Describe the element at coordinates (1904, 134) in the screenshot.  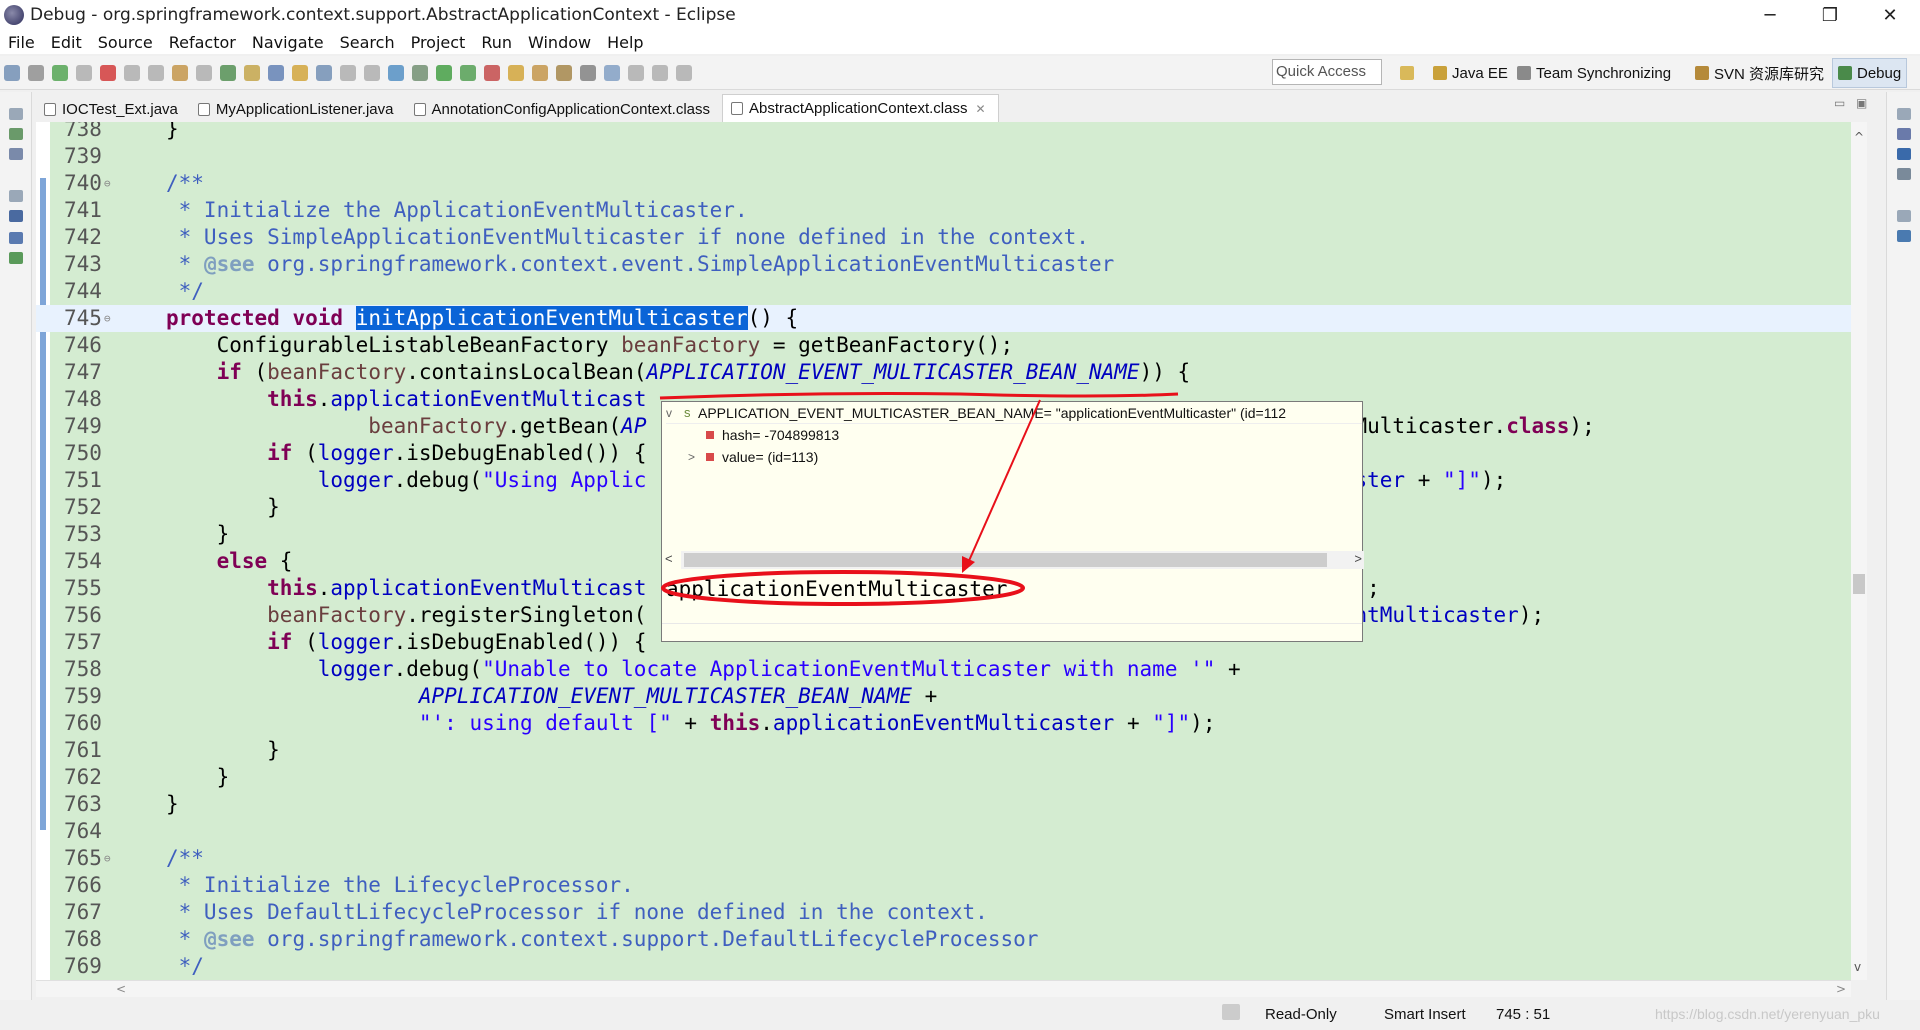
I see `variables-view-icon` at that location.